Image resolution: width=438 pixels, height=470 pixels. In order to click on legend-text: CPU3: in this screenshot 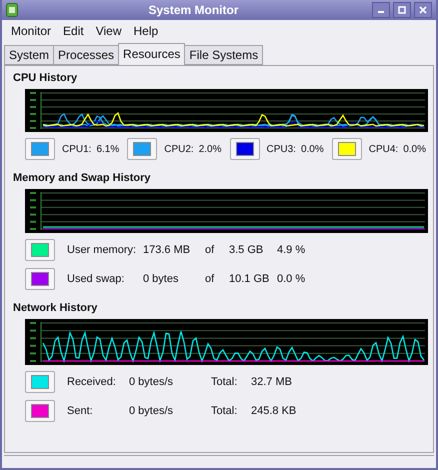, I will do `click(281, 149)`.